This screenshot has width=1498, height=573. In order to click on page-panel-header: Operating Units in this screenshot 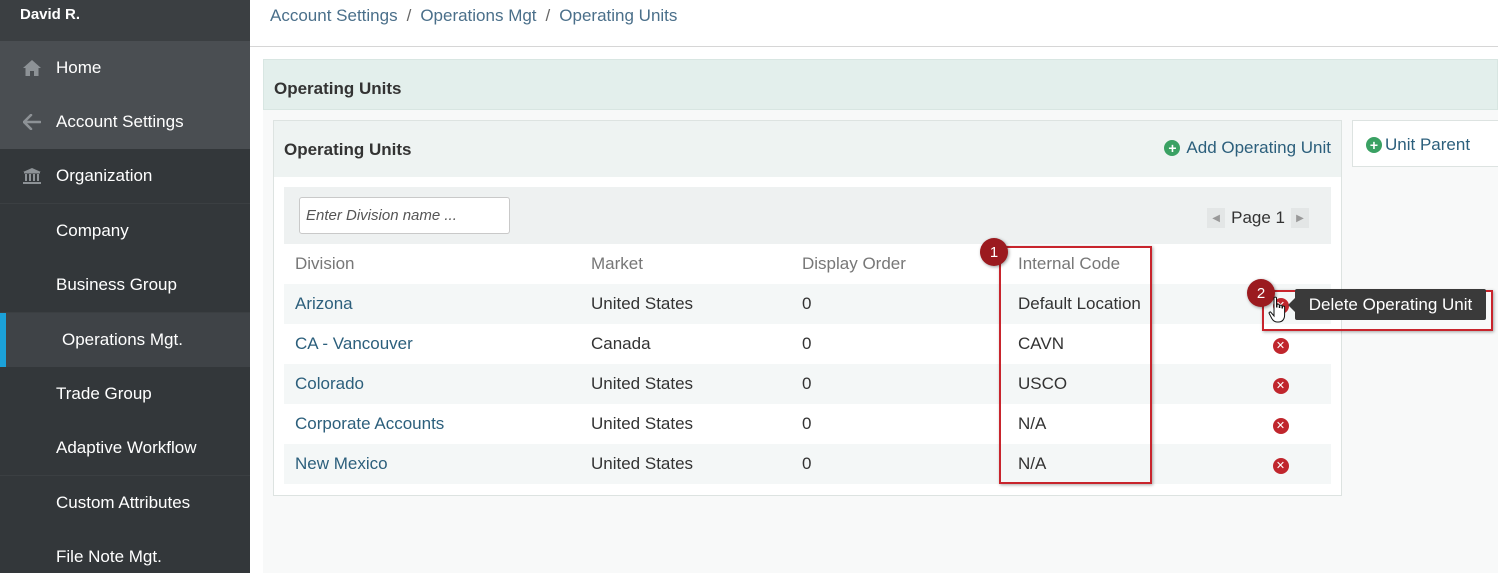, I will do `click(880, 84)`.